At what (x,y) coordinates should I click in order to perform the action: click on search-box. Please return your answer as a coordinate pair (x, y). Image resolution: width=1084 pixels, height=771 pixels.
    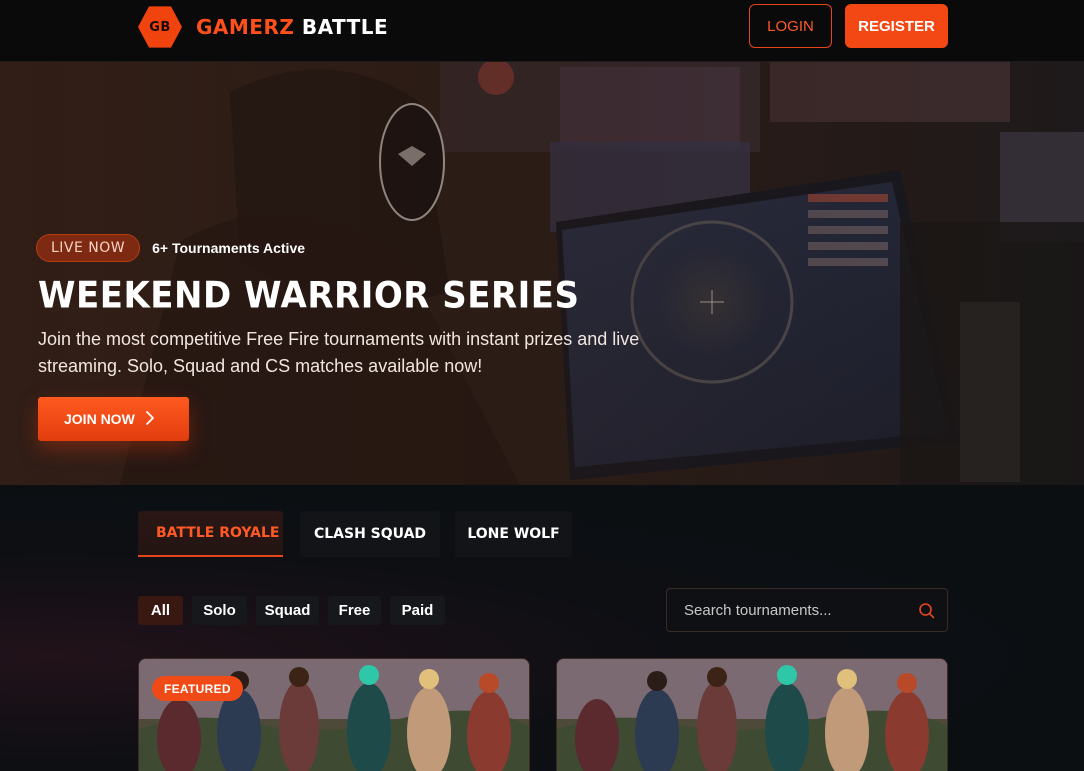
    Looking at the image, I should click on (807, 610).